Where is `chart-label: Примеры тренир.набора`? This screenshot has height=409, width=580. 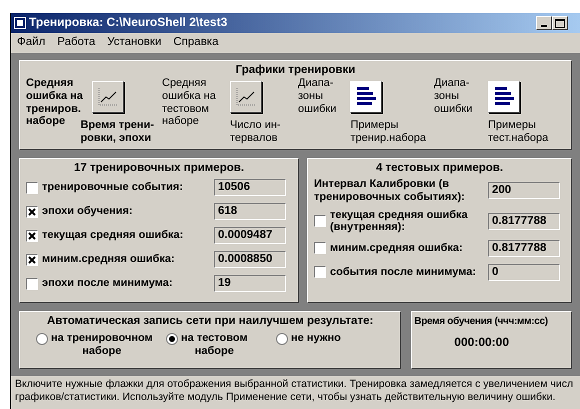
chart-label: Примеры тренир.набора is located at coordinates (388, 131).